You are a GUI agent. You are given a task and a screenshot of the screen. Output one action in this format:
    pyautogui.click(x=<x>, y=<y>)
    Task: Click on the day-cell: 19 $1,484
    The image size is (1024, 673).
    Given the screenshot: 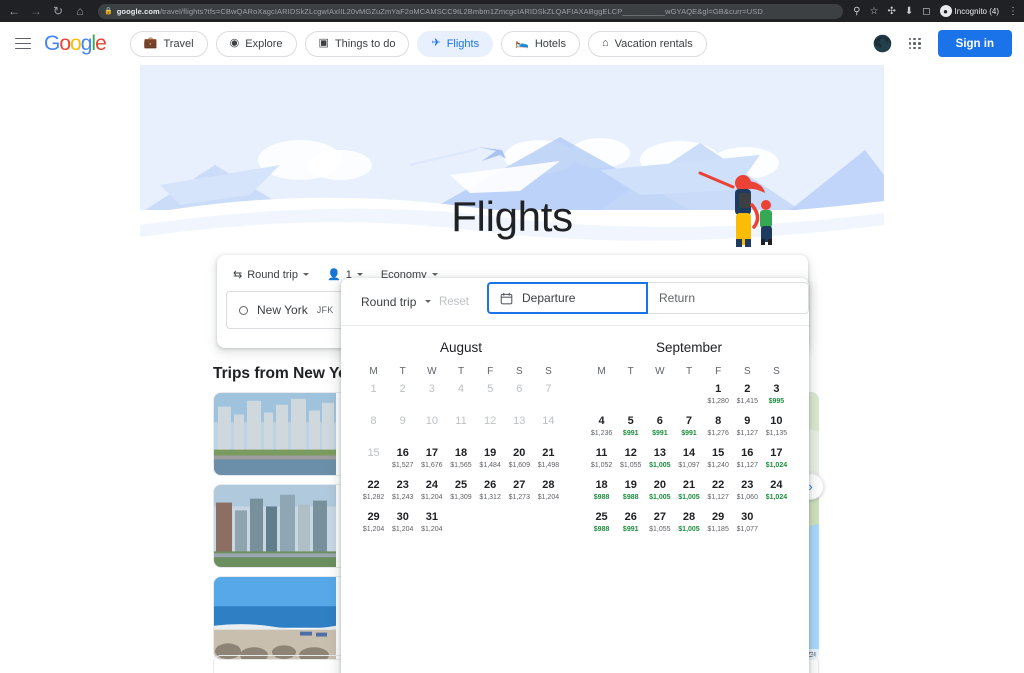 What is the action you would take?
    pyautogui.click(x=490, y=461)
    